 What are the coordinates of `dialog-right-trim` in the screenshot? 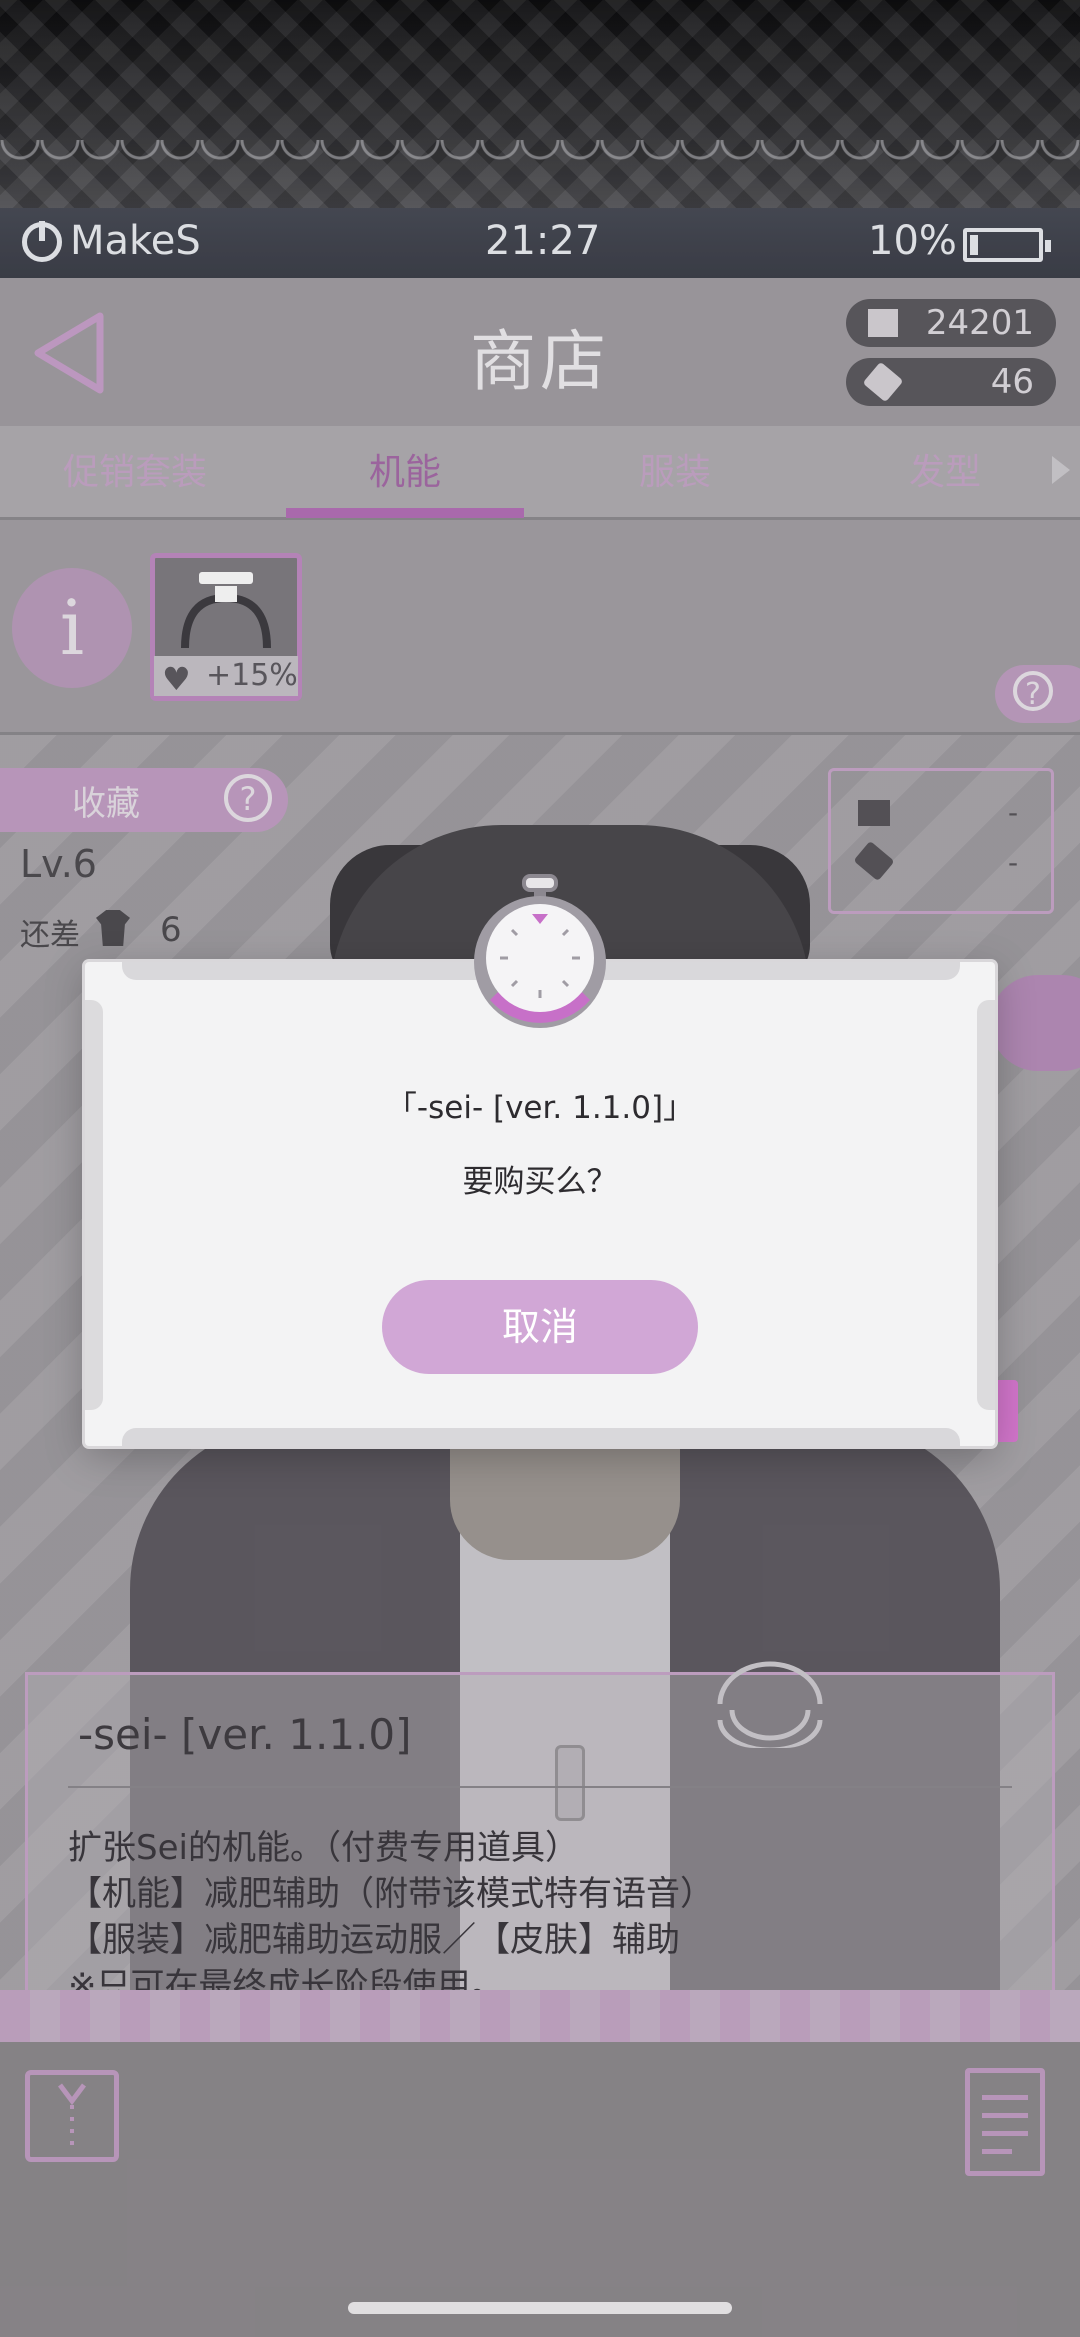 It's located at (986, 1205).